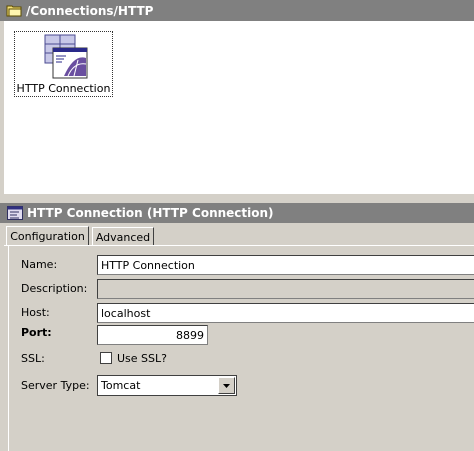  I want to click on properties-title: HTTP Connection (HTTP Connection), so click(150, 213).